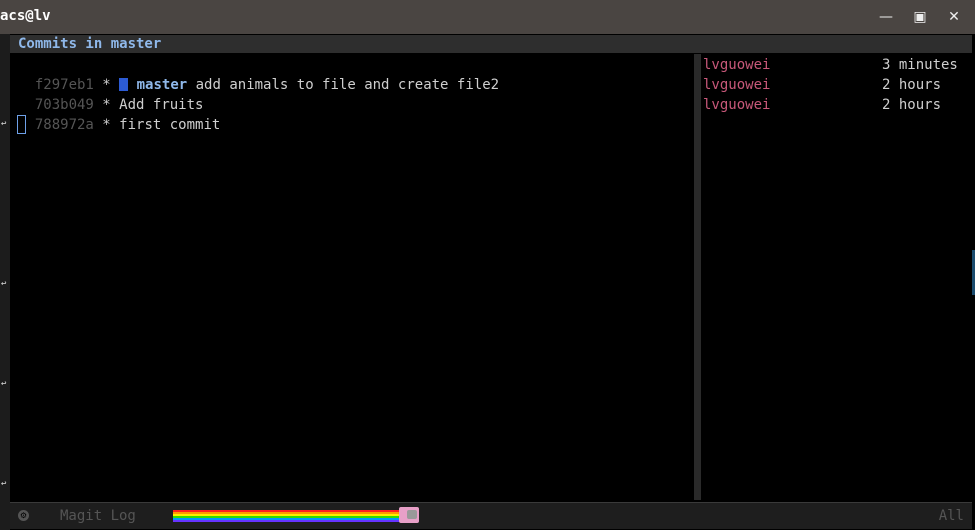  What do you see at coordinates (119, 114) in the screenshot?
I see `commit-row: 788972a * first commit` at bounding box center [119, 114].